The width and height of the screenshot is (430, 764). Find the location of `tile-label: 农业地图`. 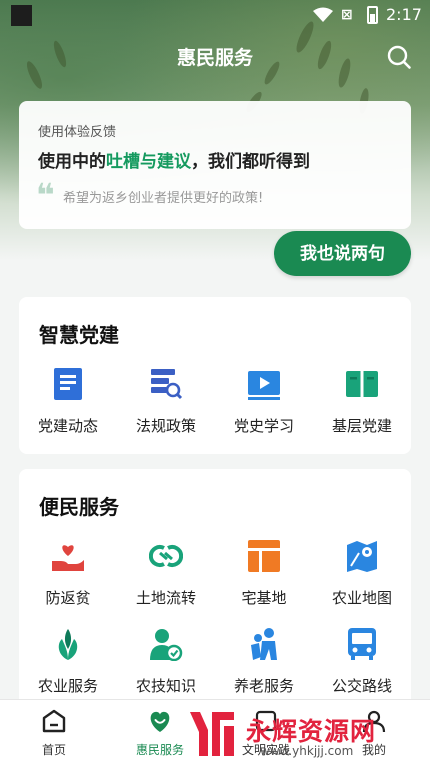

tile-label: 农业地图 is located at coordinates (361, 598).